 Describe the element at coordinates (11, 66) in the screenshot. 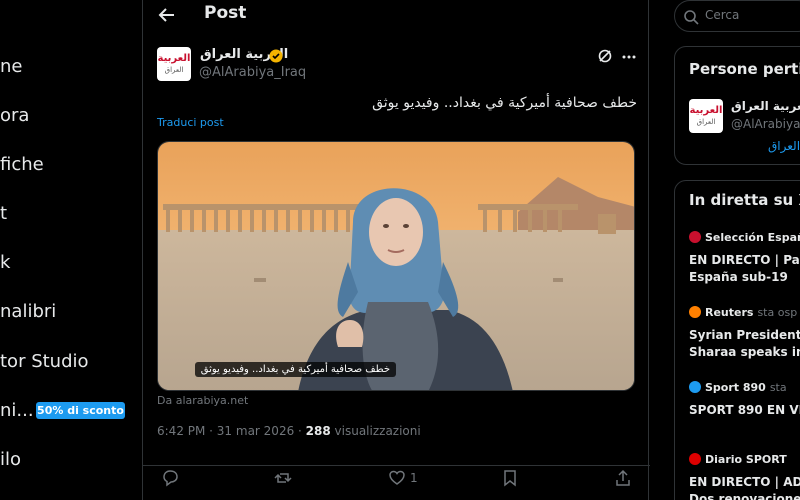

I see `nav-item-home: ne` at that location.